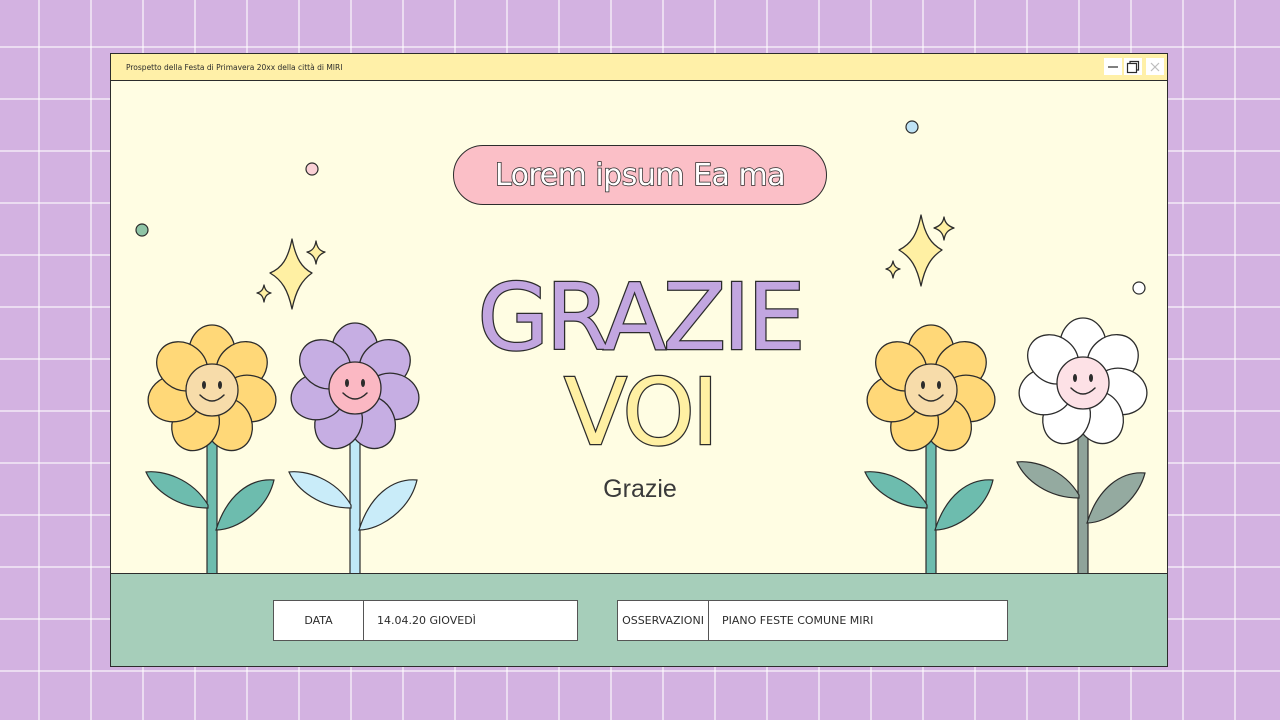 The image size is (1280, 720). I want to click on headline-line-2: VOI, so click(641, 412).